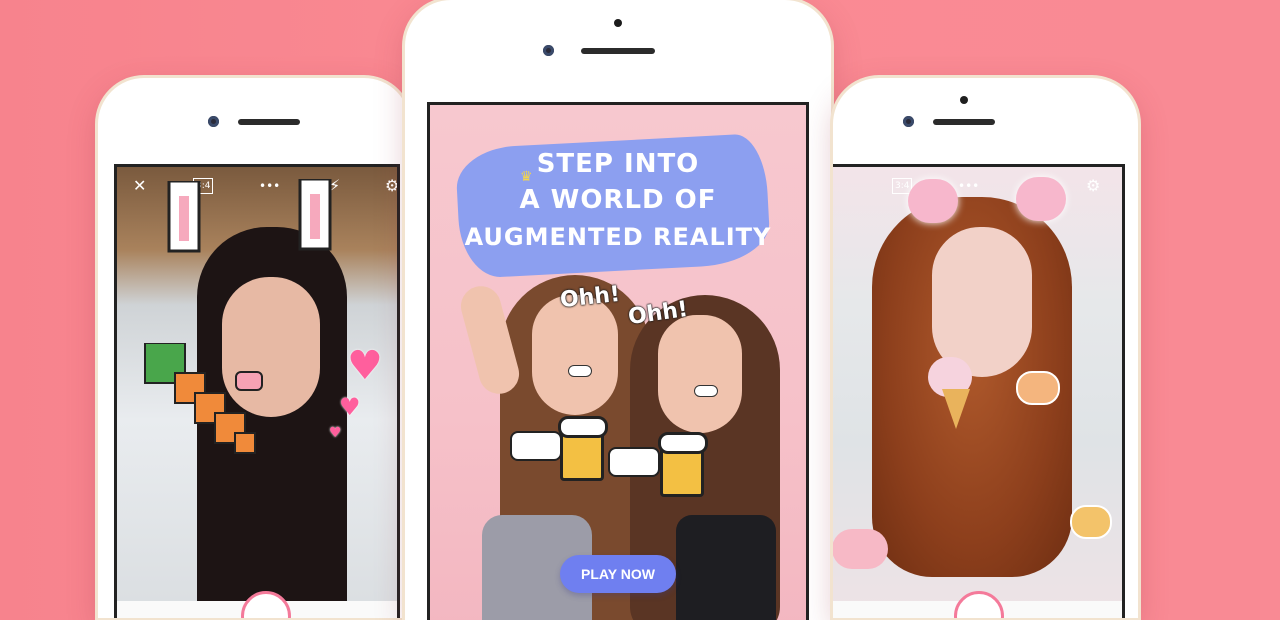 This screenshot has width=1280, height=620. What do you see at coordinates (618, 200) in the screenshot?
I see `headline-line-2: A WORLD OF` at bounding box center [618, 200].